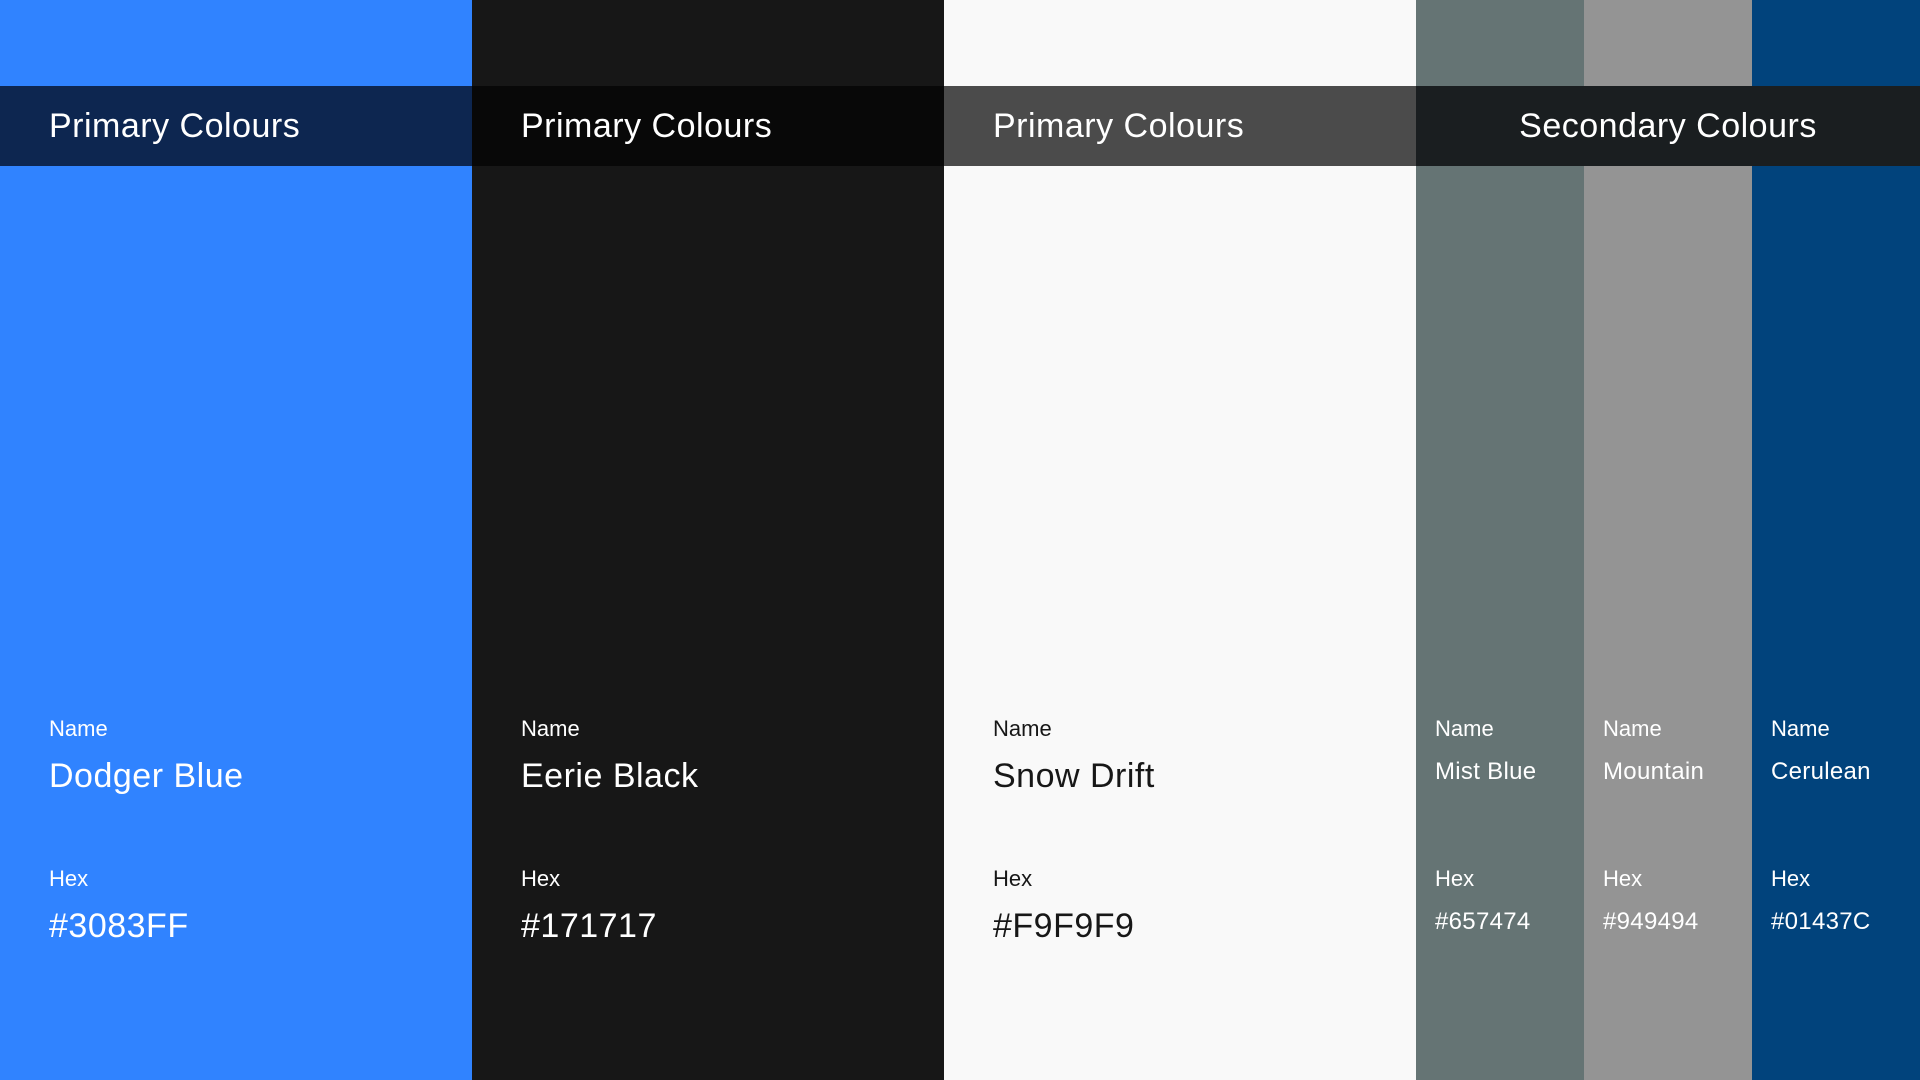 This screenshot has height=1080, width=1920. Describe the element at coordinates (119, 926) in the screenshot. I see `swatch-hex: #3083FF` at that location.